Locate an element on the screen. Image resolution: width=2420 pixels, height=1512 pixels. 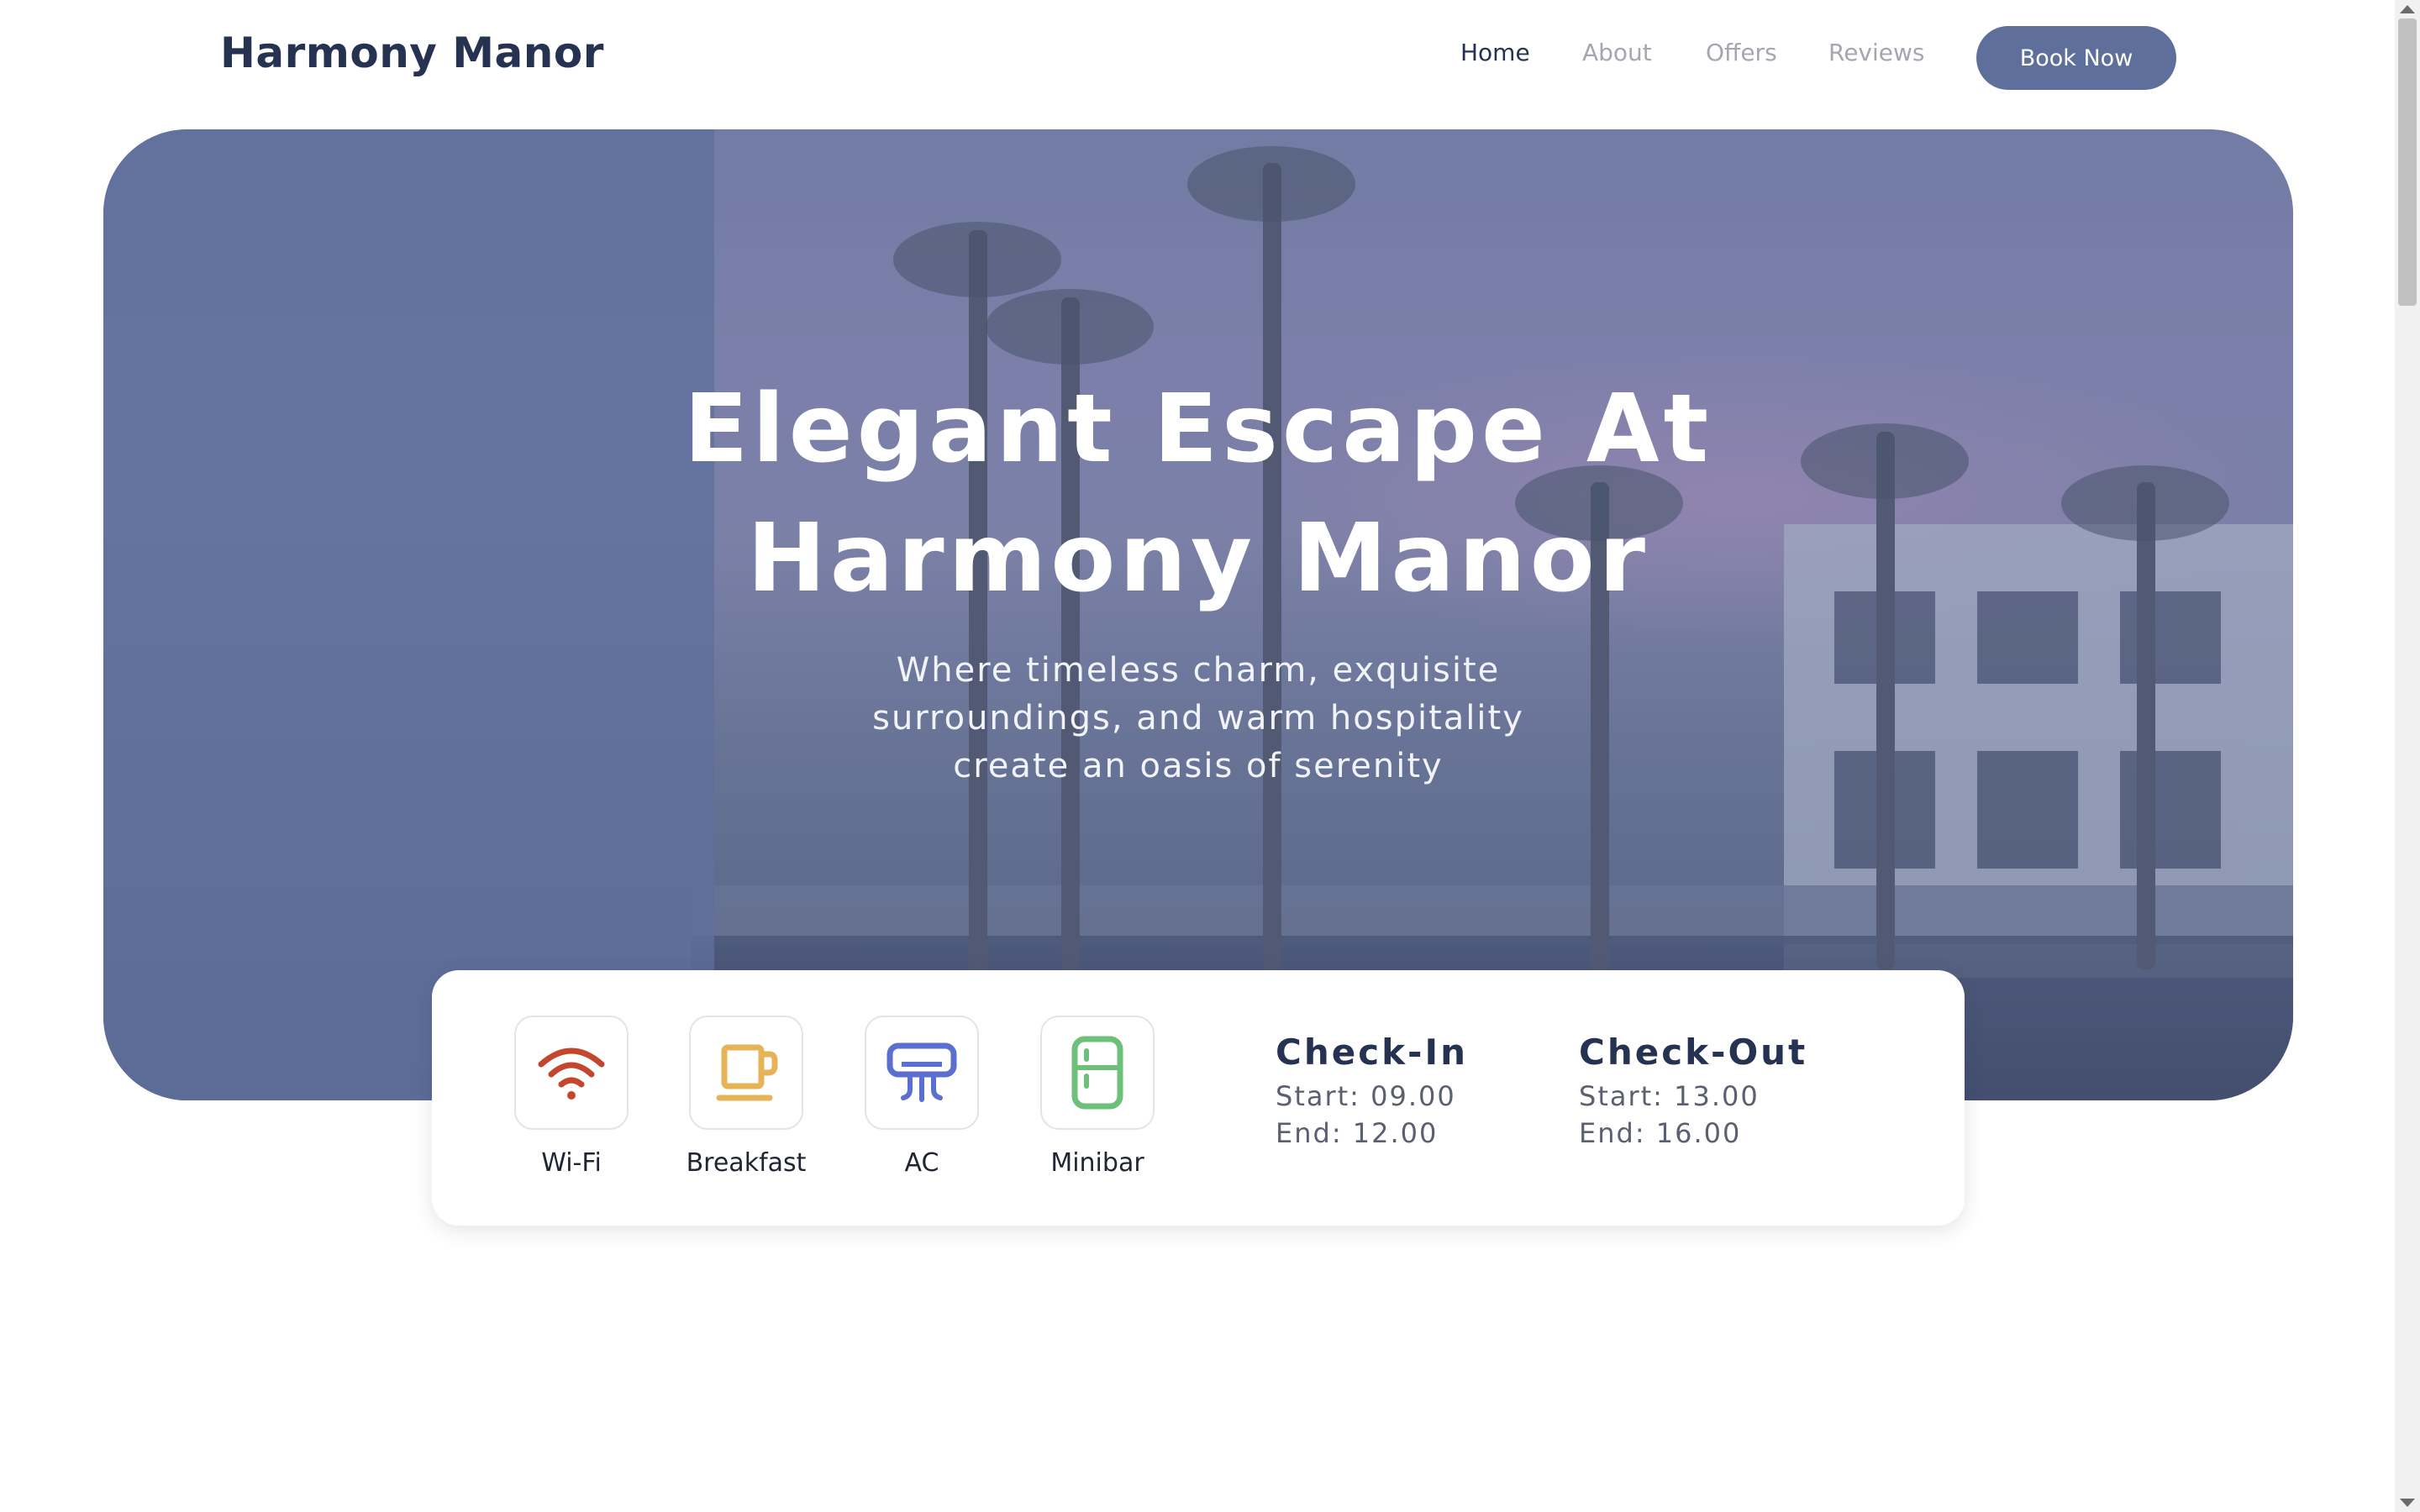
nav-home: Home is located at coordinates (1495, 52).